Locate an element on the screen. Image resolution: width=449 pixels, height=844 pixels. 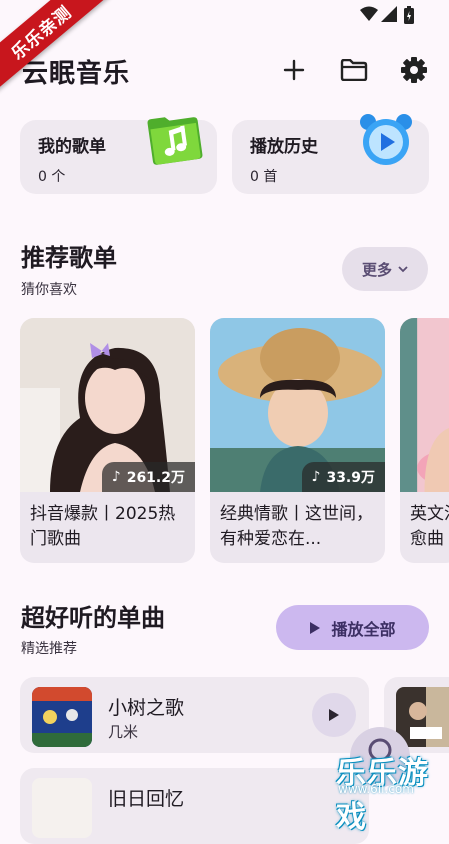
playlist-card: 英文治愈曲 is located at coordinates (424, 440).